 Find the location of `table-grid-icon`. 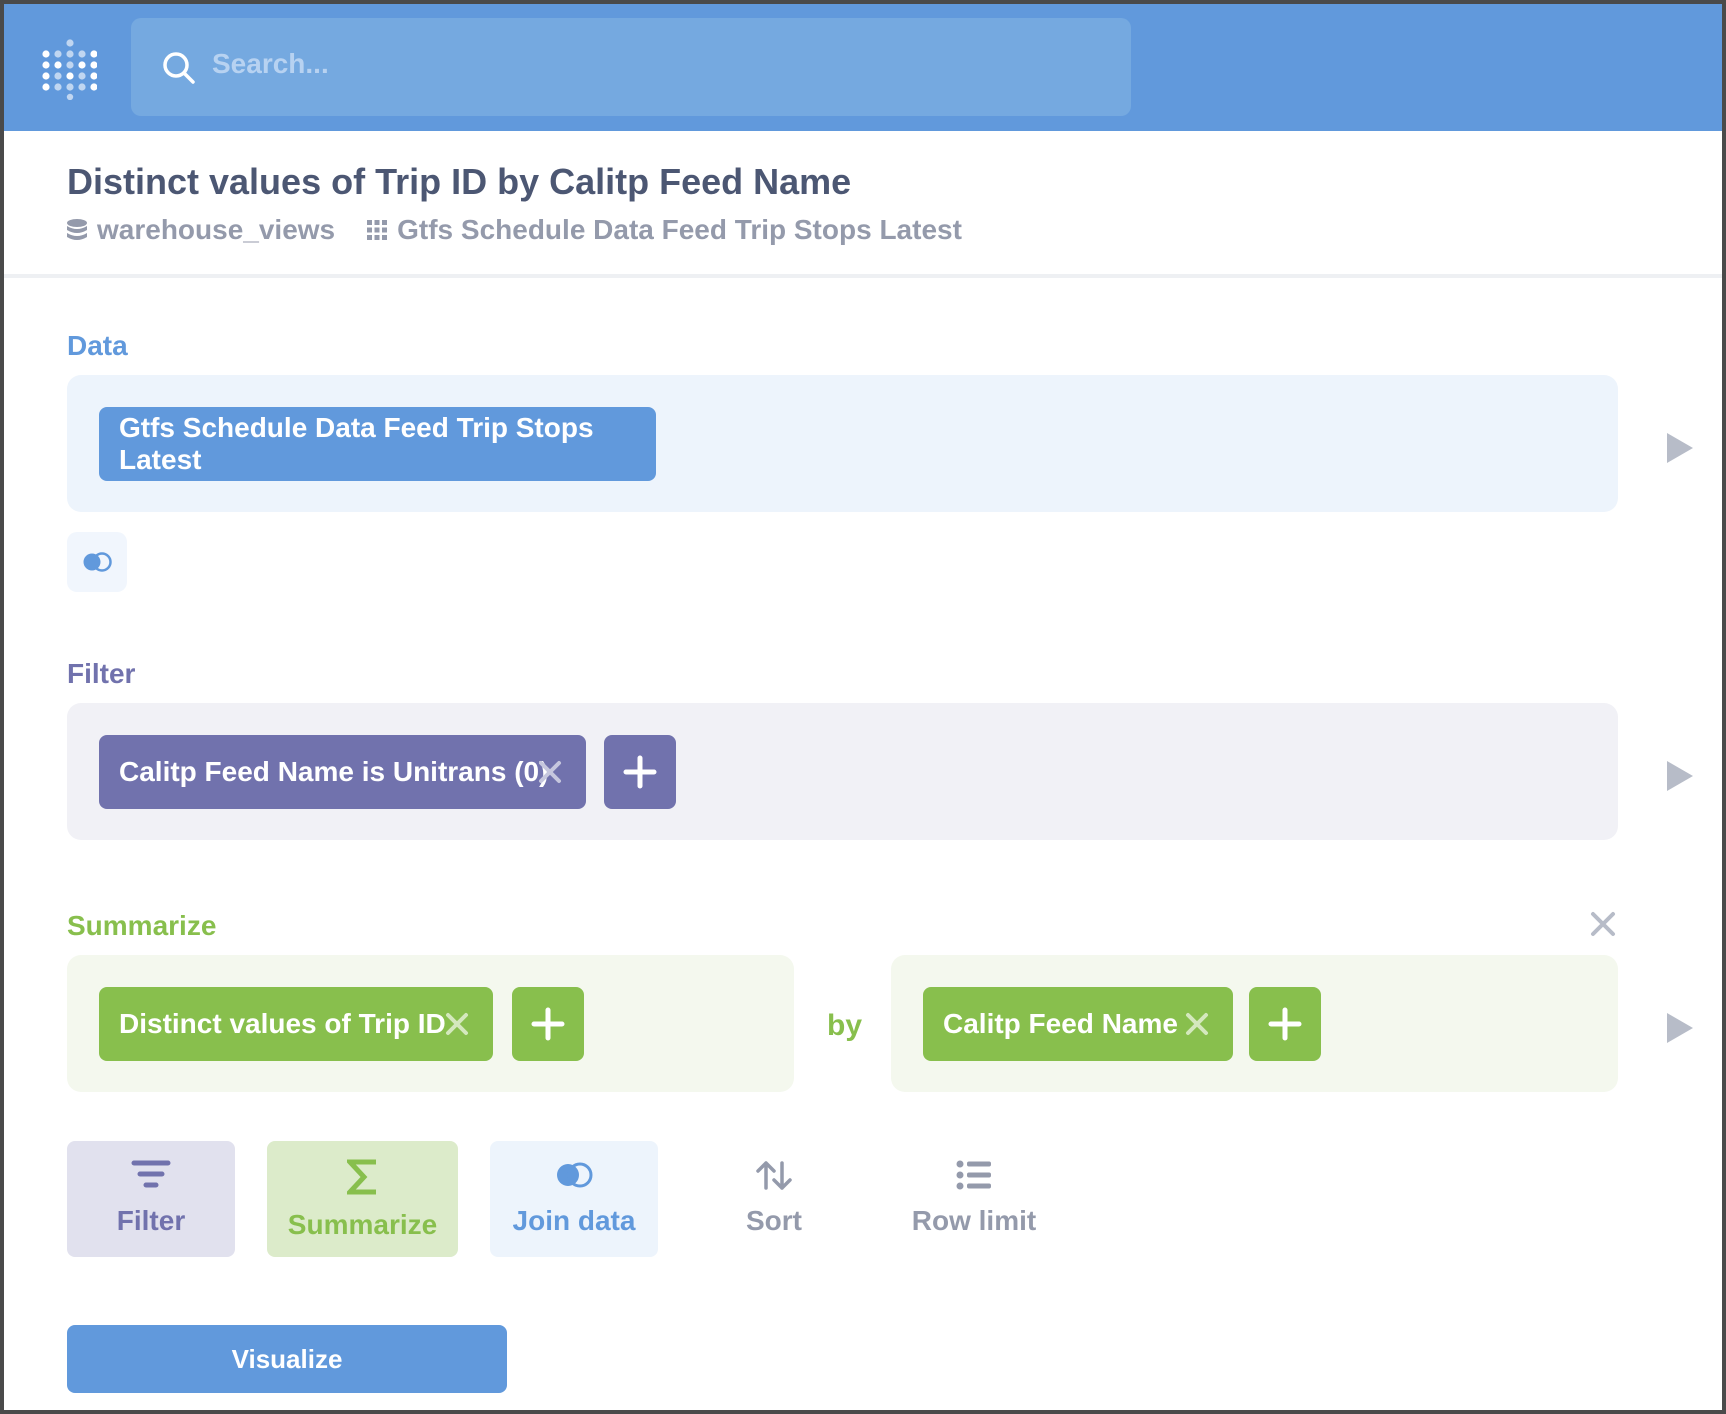

table-grid-icon is located at coordinates (377, 230).